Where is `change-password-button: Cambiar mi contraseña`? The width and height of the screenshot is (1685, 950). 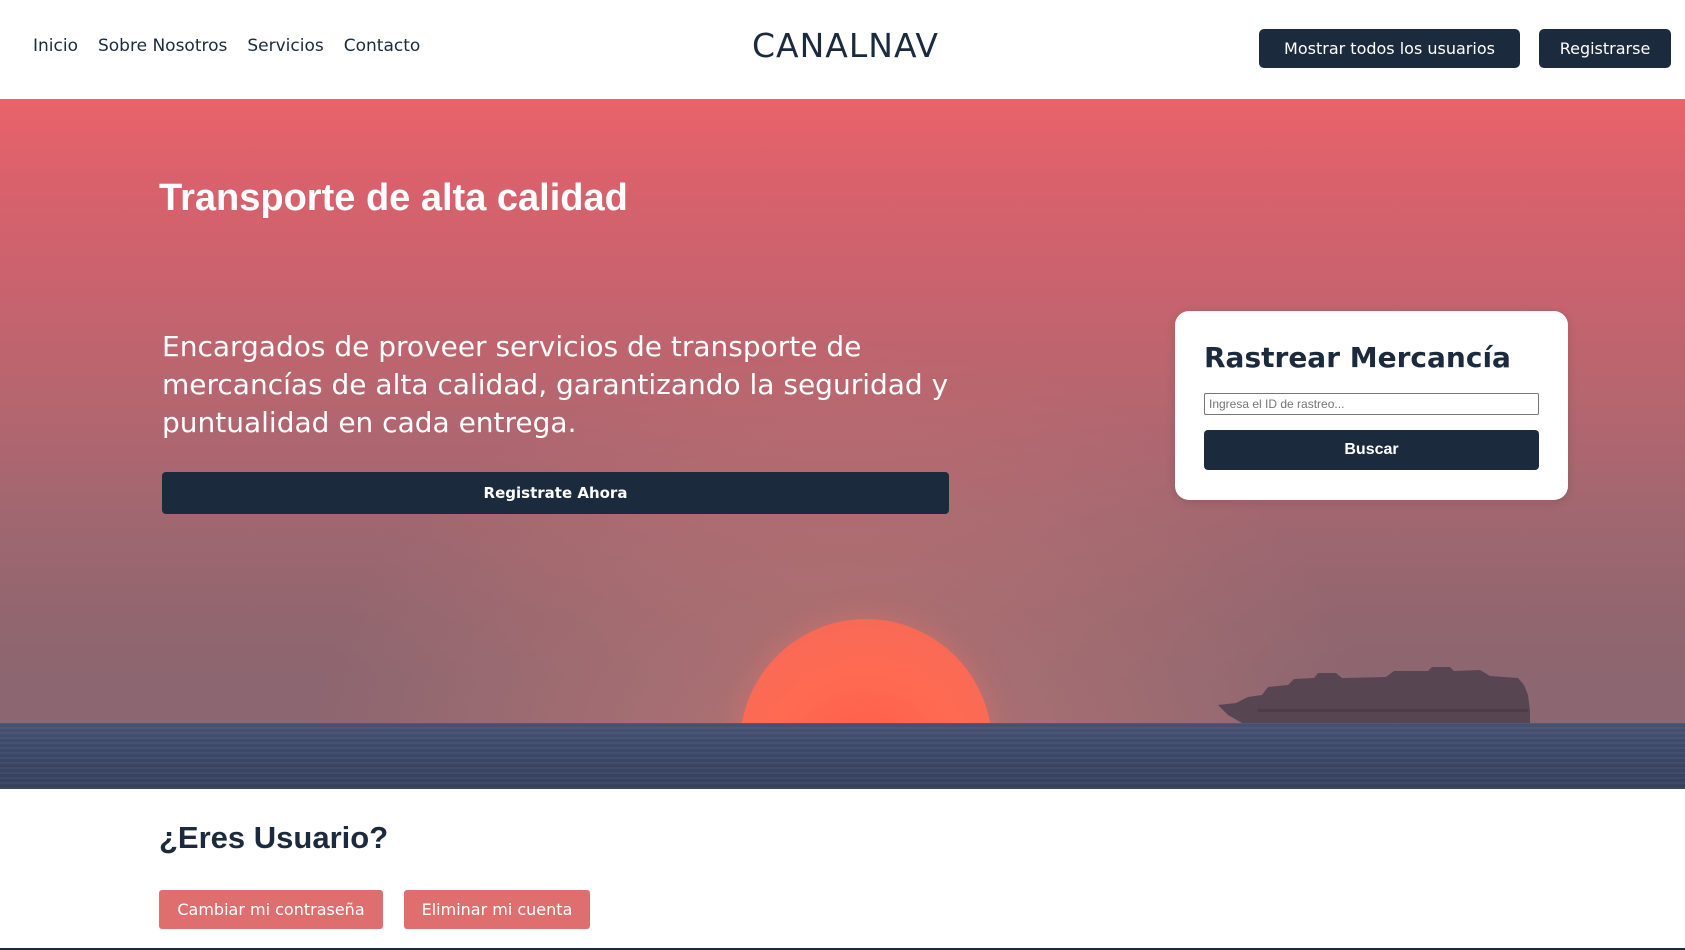
change-password-button: Cambiar mi contraseña is located at coordinates (271, 909).